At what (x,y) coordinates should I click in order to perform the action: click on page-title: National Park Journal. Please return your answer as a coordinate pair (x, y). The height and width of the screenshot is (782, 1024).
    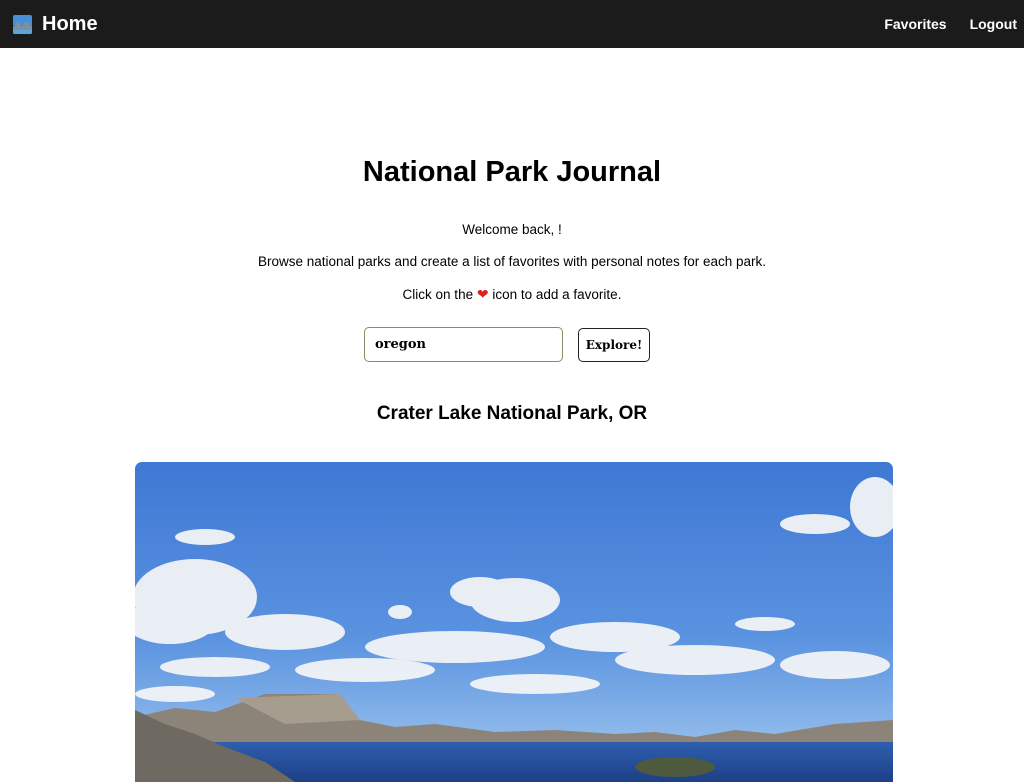
    Looking at the image, I should click on (512, 172).